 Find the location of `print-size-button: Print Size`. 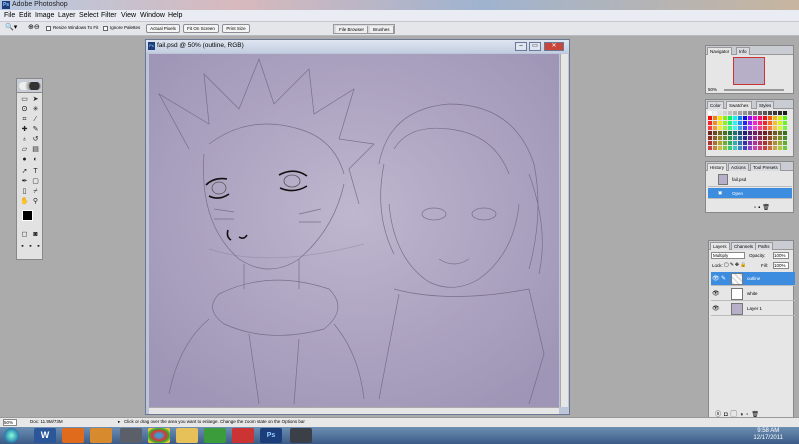

print-size-button: Print Size is located at coordinates (236, 28).